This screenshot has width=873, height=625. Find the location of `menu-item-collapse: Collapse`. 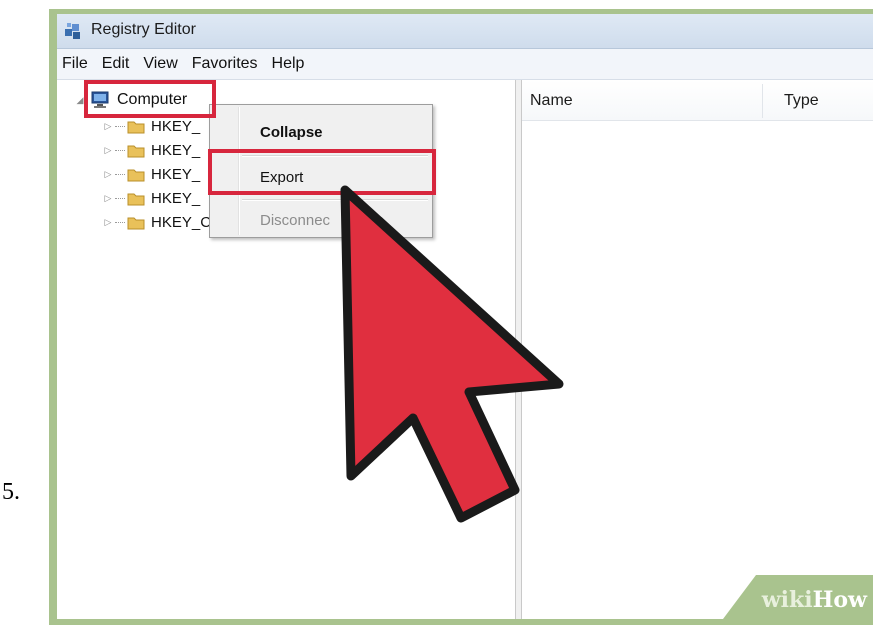

menu-item-collapse: Collapse is located at coordinates (291, 132).